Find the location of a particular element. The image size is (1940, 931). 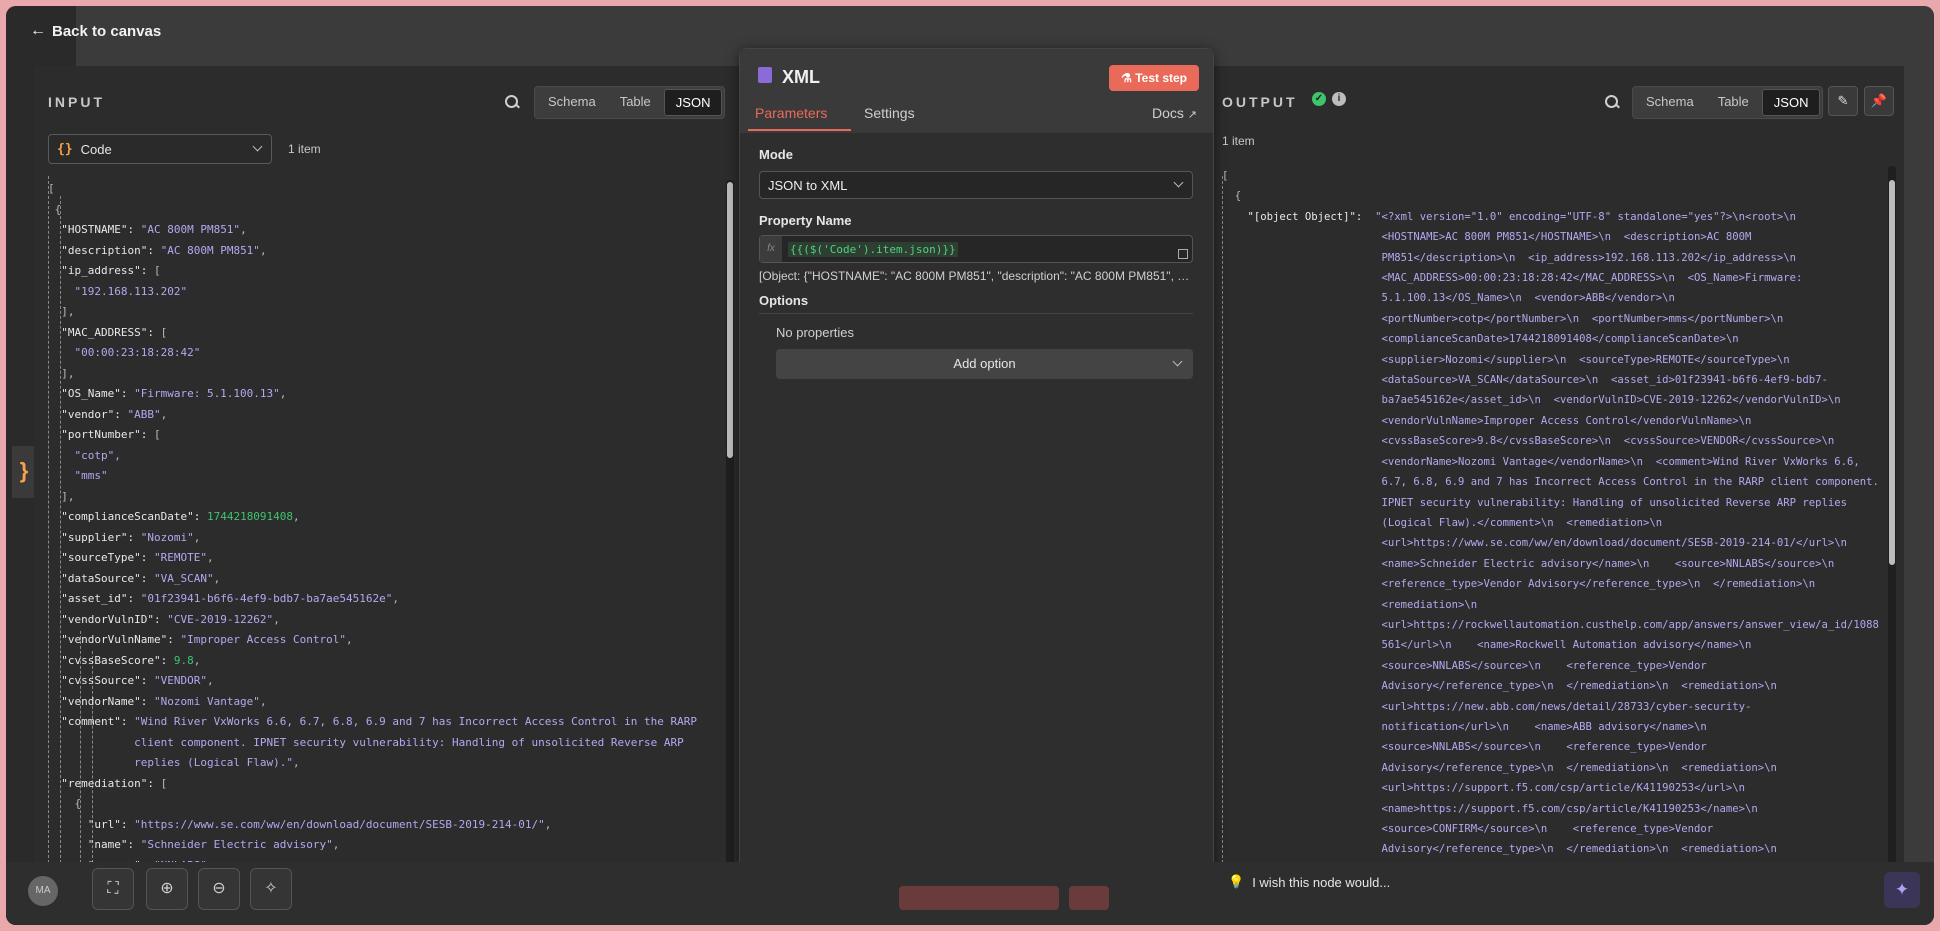

avatar: MA is located at coordinates (43, 891).